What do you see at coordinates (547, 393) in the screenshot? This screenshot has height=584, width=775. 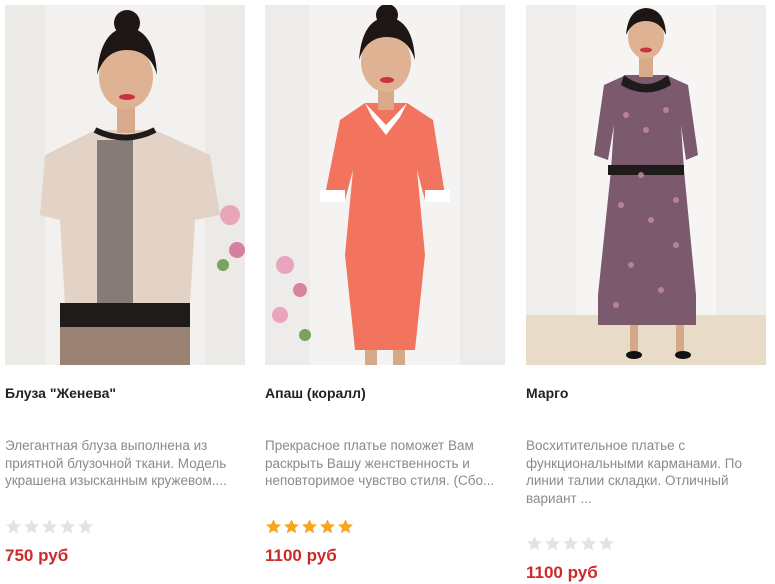 I see `product-title: Марго` at bounding box center [547, 393].